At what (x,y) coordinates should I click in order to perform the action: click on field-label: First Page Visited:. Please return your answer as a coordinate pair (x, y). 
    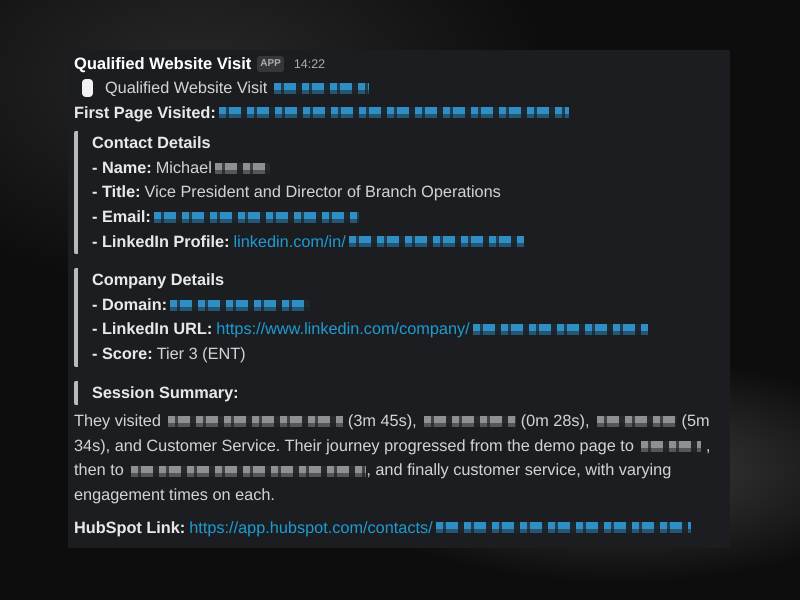
    Looking at the image, I should click on (145, 113).